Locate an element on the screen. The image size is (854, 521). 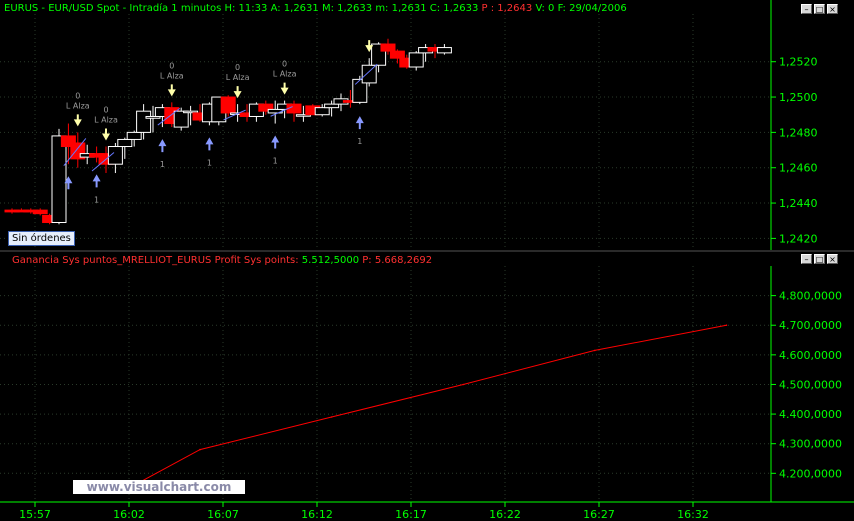
x-tick-label: 16:12 is located at coordinates (317, 514).